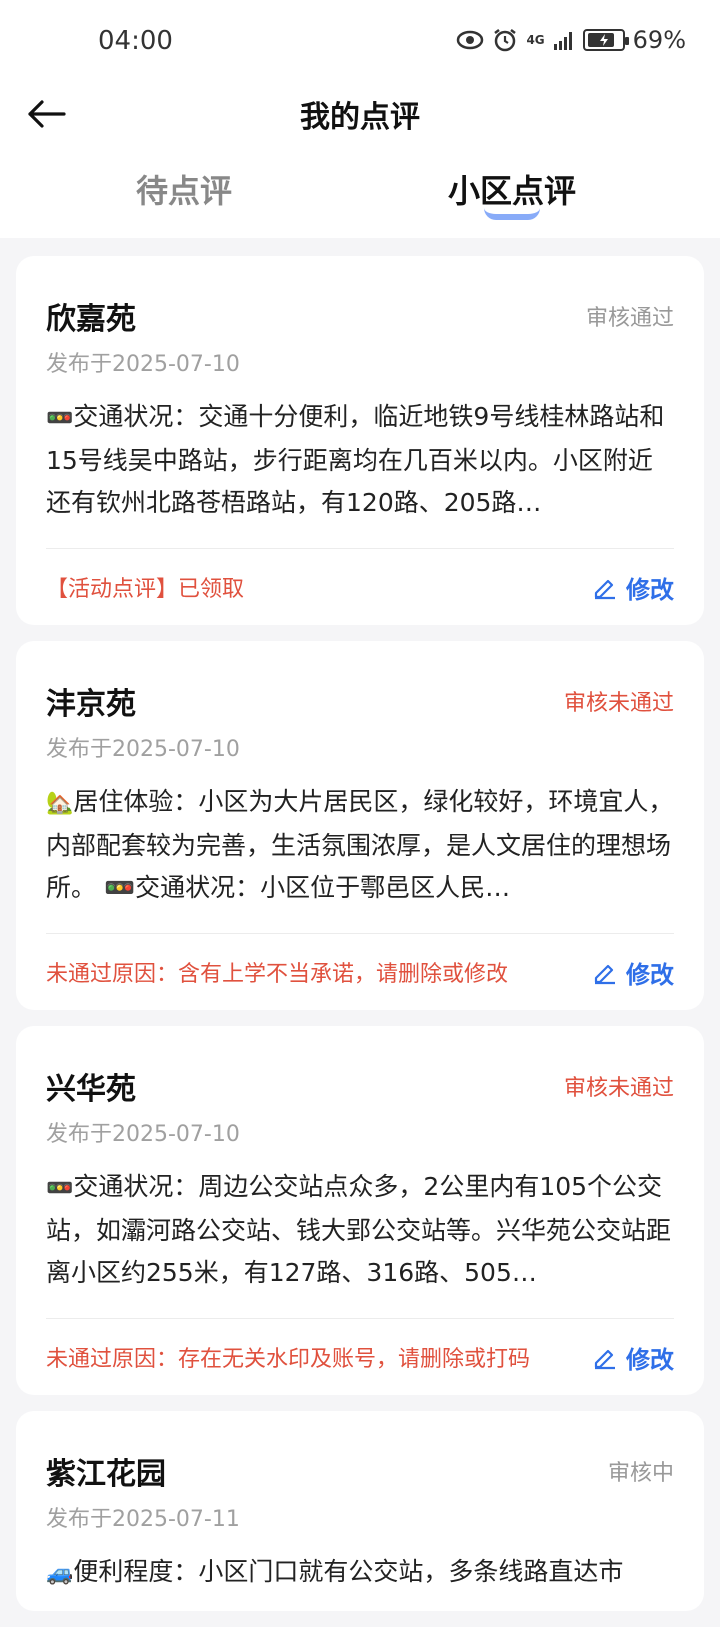 The width and height of the screenshot is (720, 1627). Describe the element at coordinates (512, 189) in the screenshot. I see `tab-community-review: 小区点评` at that location.